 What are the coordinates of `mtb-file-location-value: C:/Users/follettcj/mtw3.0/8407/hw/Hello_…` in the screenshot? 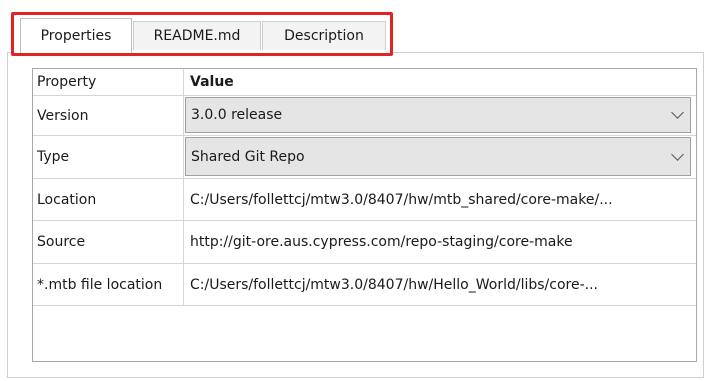 It's located at (440, 284).